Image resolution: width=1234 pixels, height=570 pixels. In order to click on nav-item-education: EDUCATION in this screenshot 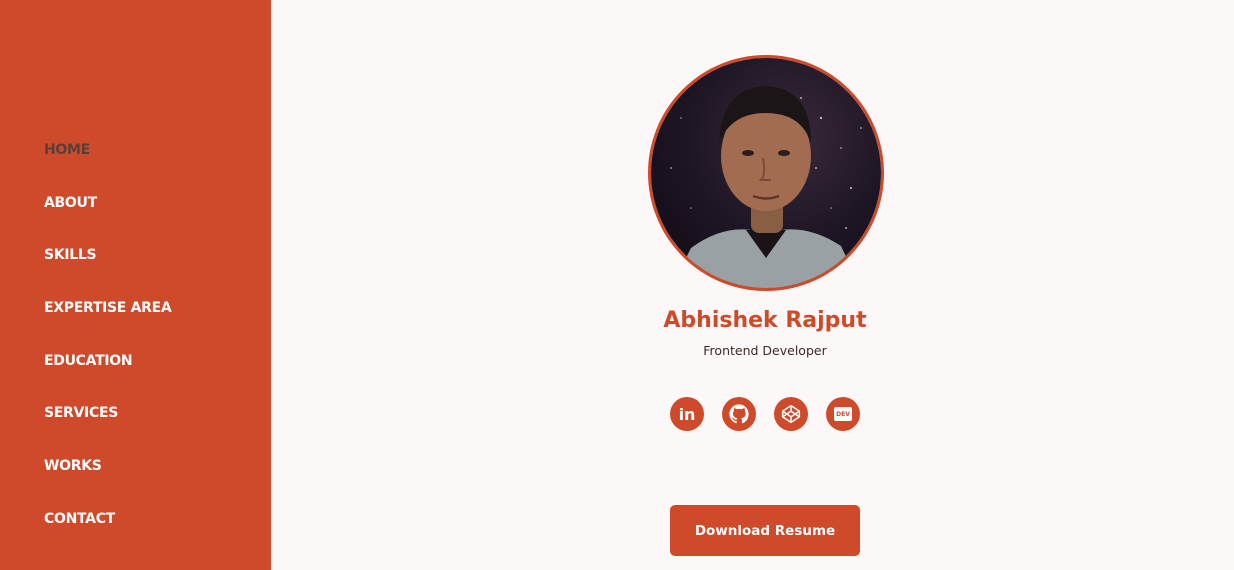, I will do `click(107, 377)`.